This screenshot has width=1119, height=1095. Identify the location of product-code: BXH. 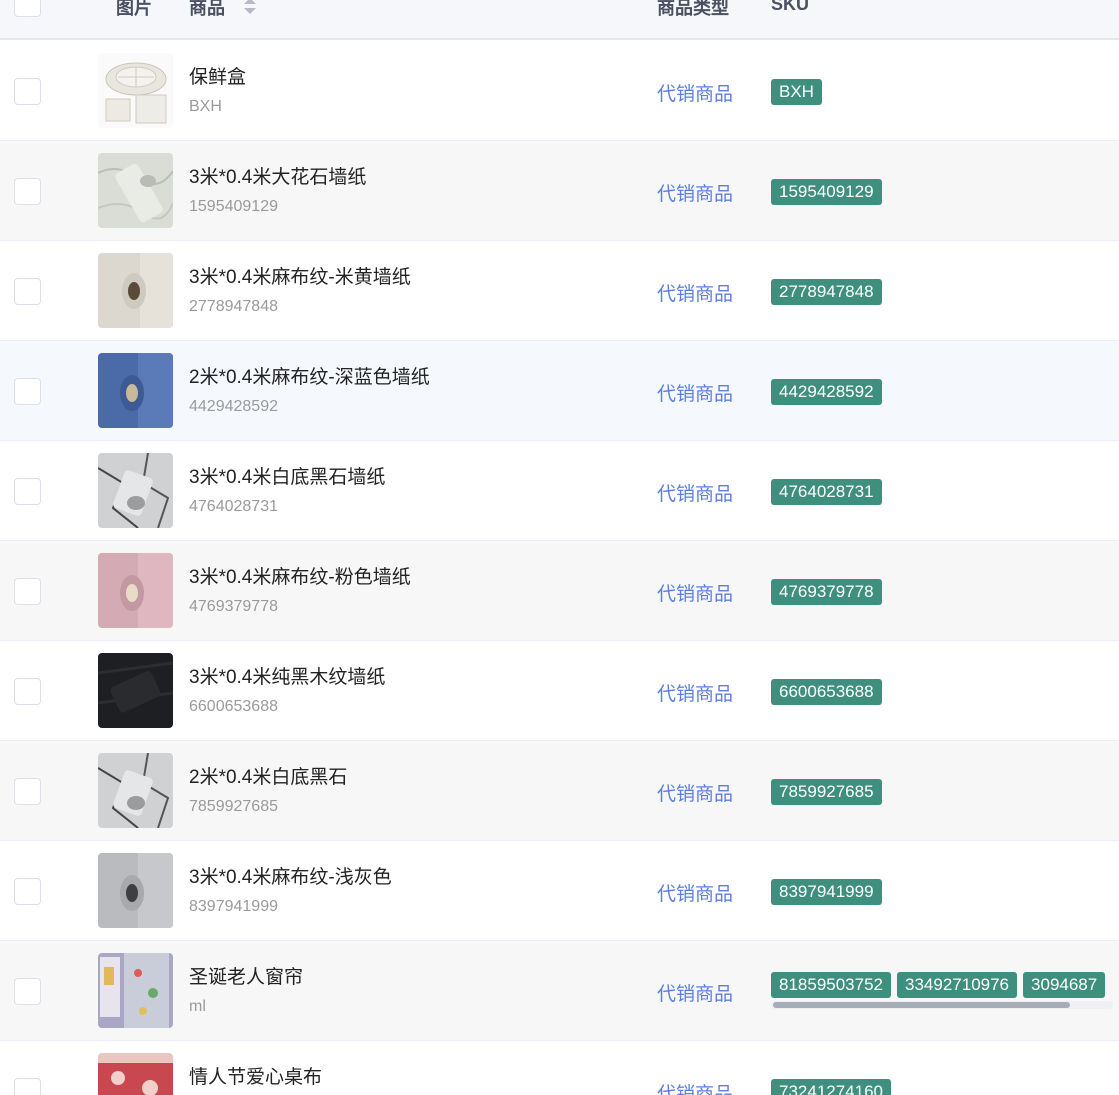
(205, 106).